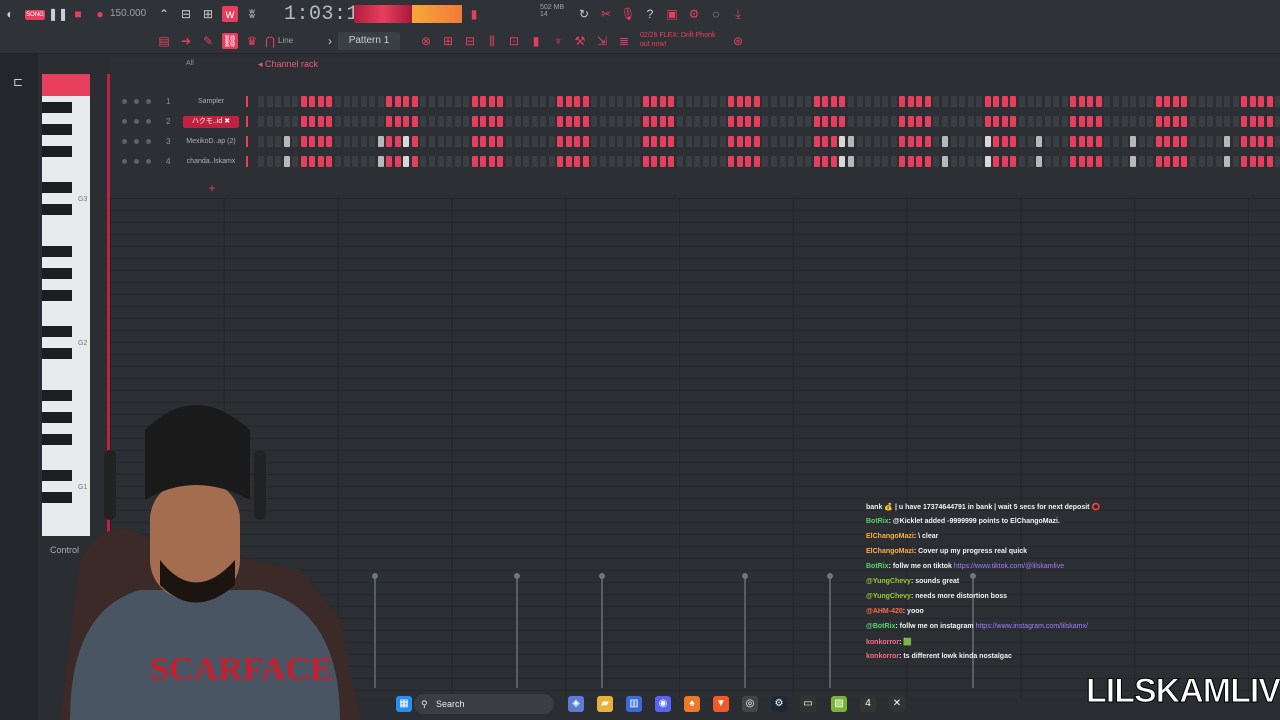 The height and width of the screenshot is (720, 1280). I want to click on capcut-icon: ✕, so click(897, 704).